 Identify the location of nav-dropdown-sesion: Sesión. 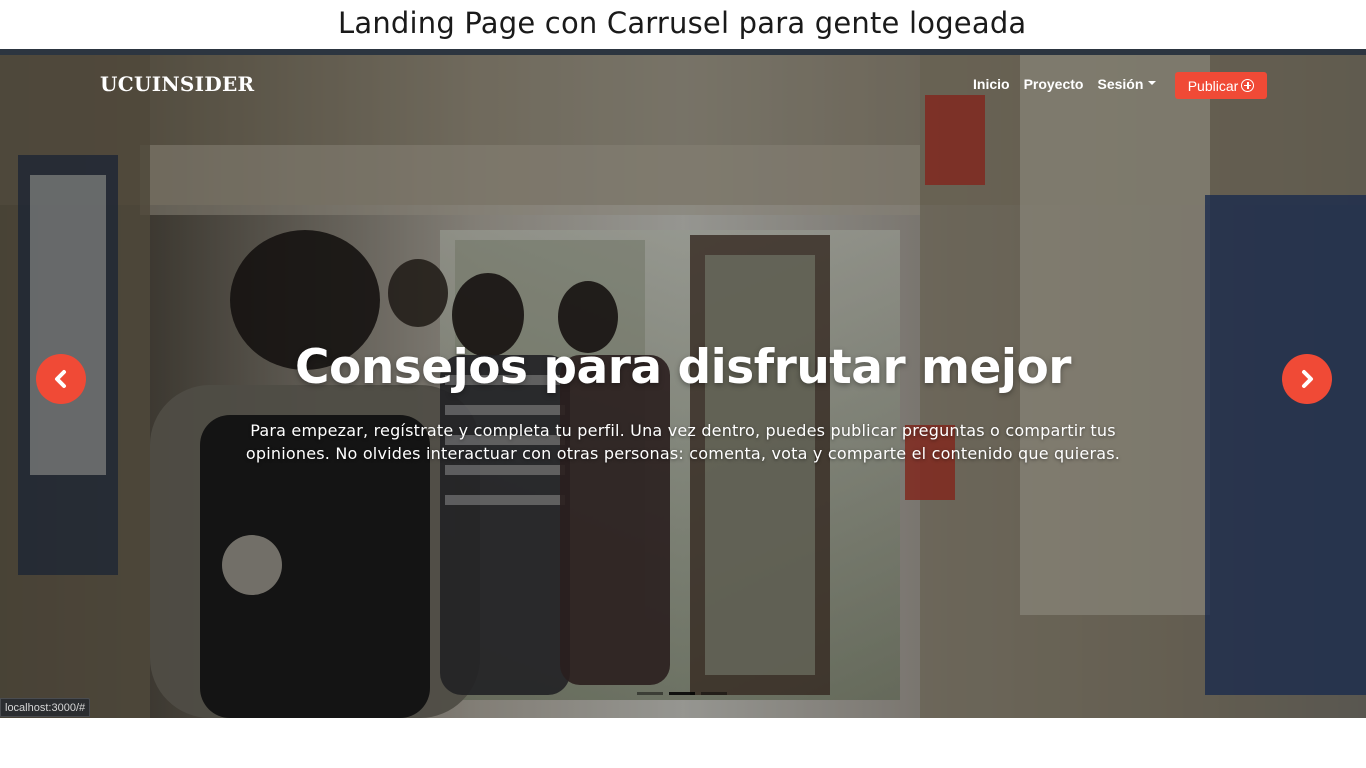
(1127, 84).